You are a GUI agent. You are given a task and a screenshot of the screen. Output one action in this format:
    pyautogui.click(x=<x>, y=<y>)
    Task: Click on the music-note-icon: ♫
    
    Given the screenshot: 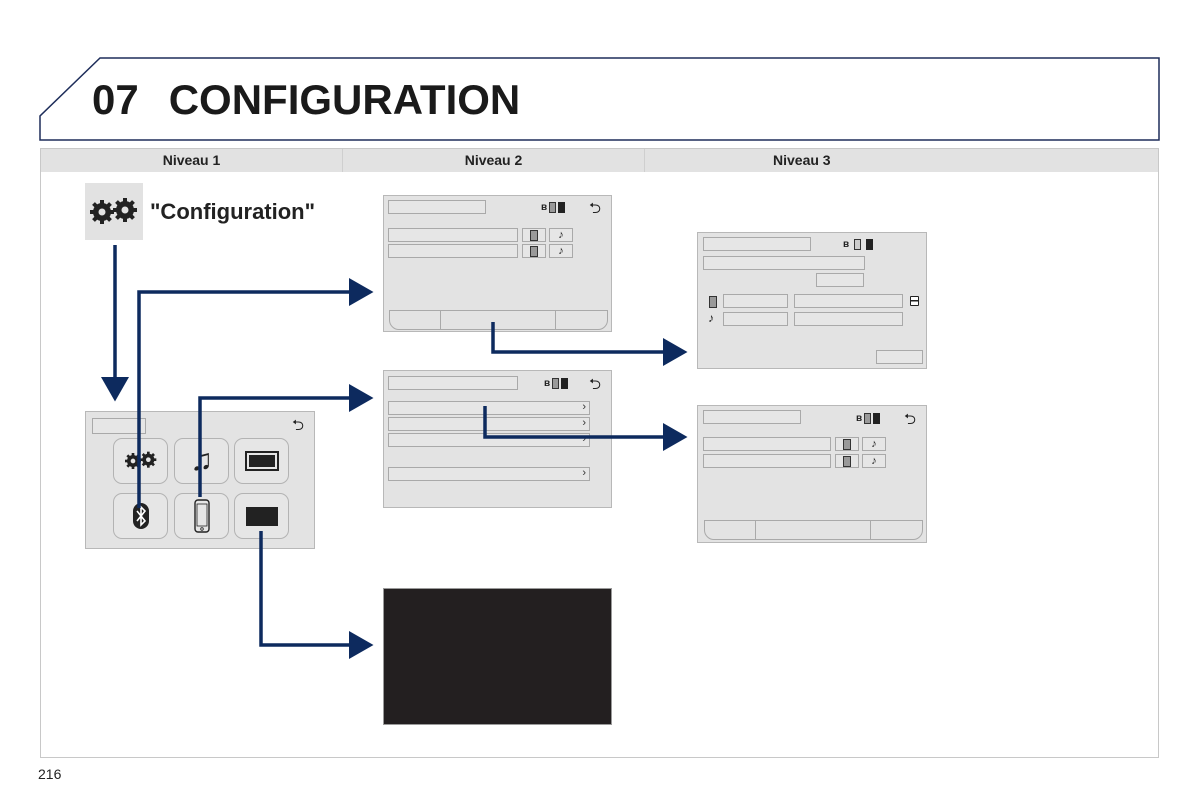 What is the action you would take?
    pyautogui.click(x=201, y=460)
    